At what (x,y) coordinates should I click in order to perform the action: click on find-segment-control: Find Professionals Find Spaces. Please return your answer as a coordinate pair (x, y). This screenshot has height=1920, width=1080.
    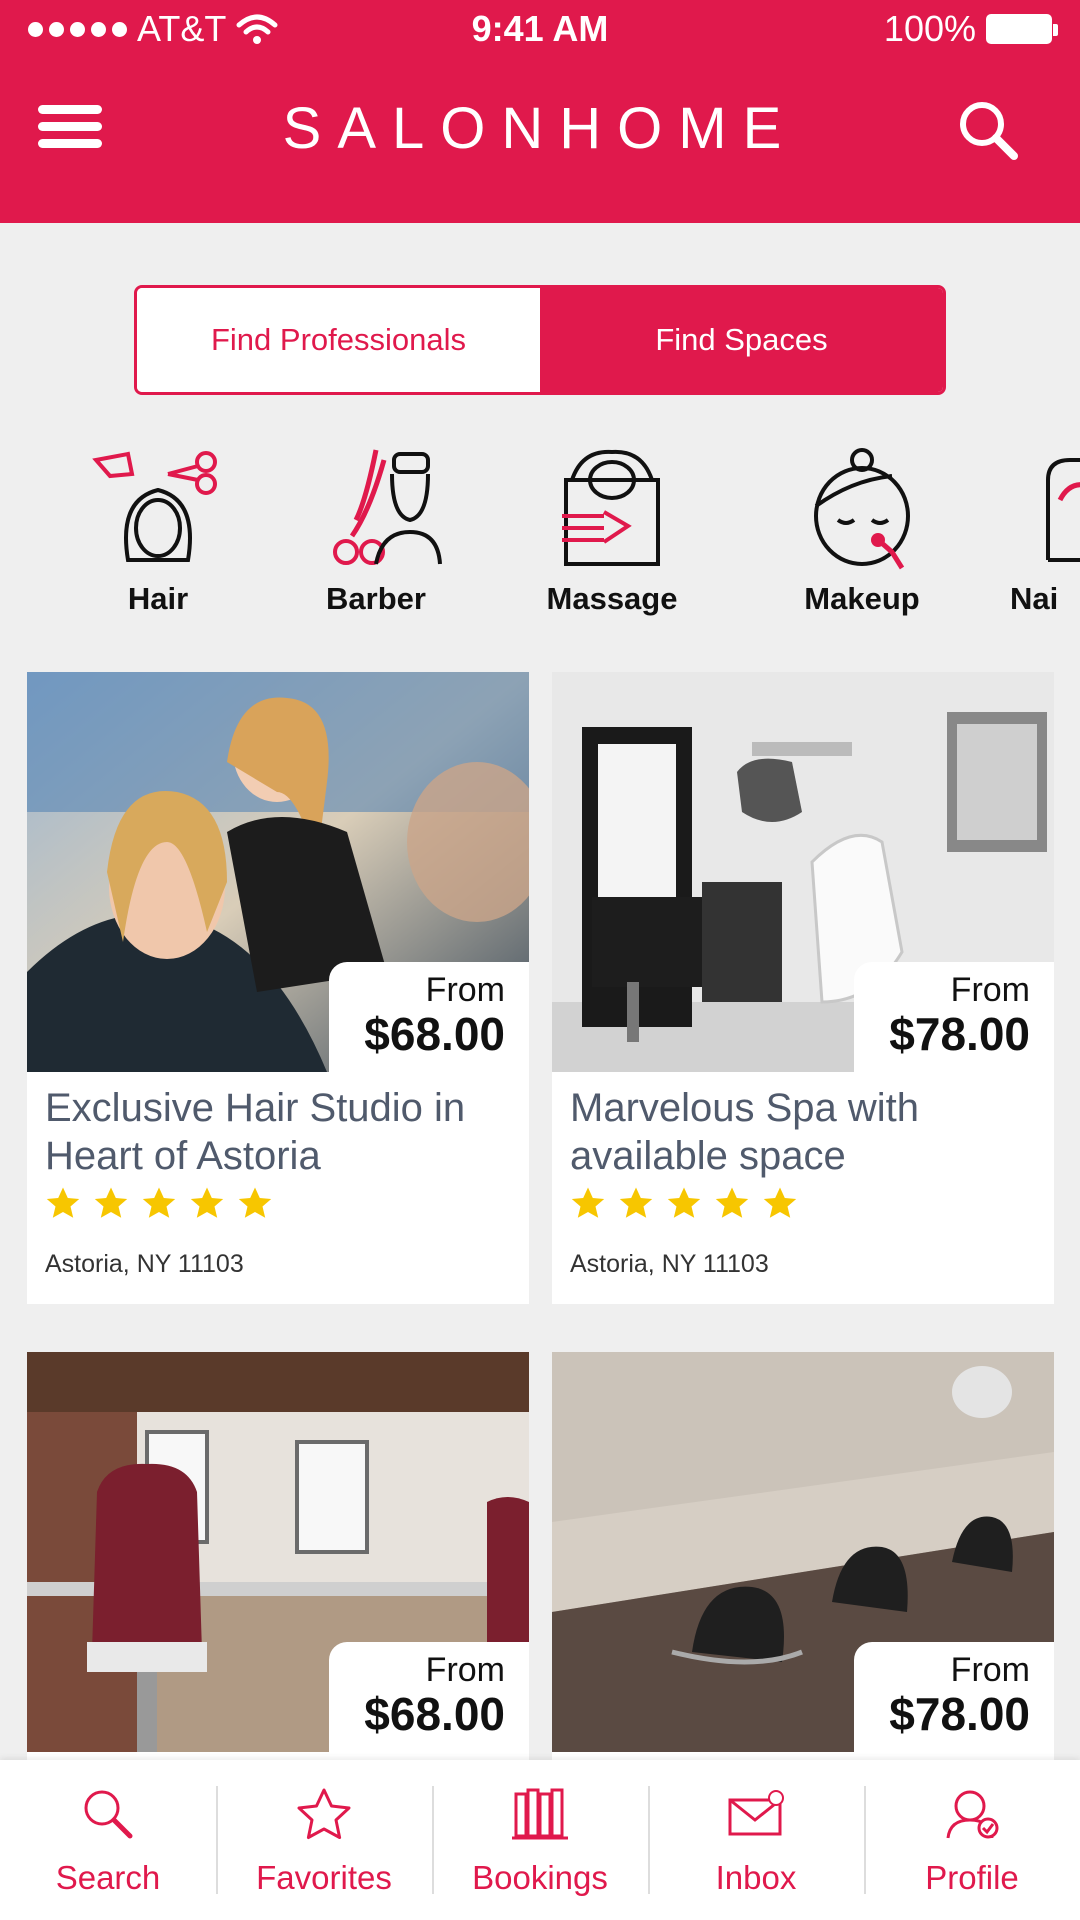
    Looking at the image, I should click on (540, 340).